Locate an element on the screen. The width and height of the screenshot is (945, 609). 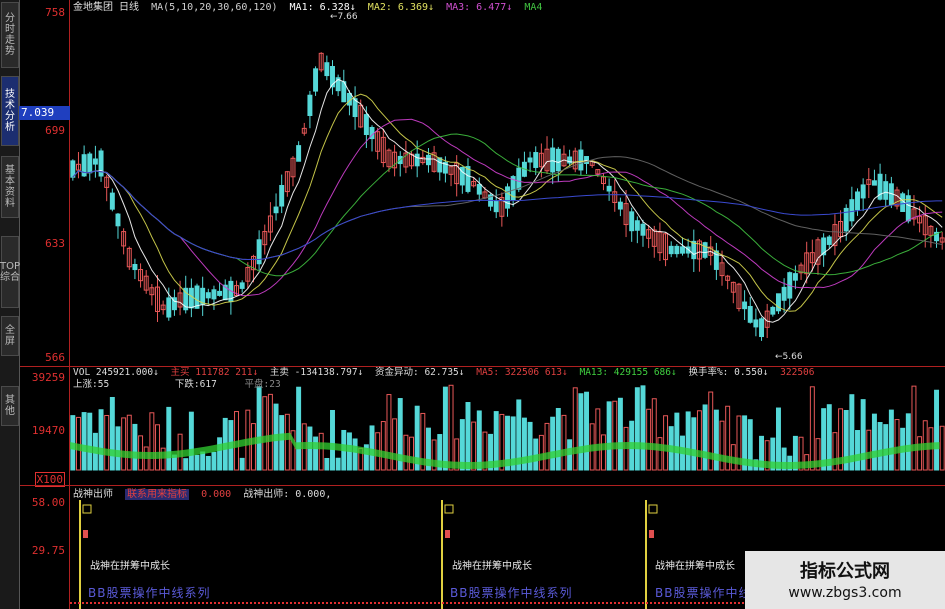
indicator-axis-label-top: 58.00 is located at coordinates (48, 502).